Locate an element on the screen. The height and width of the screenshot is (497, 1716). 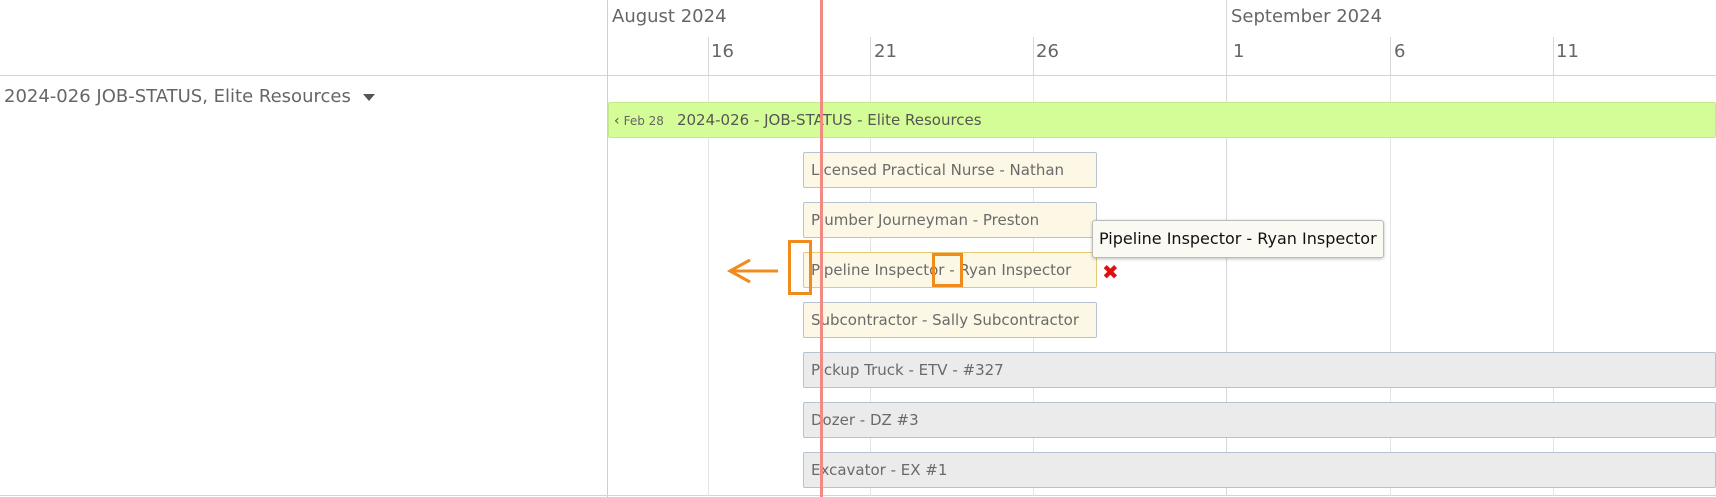
assignment-bar: Dozer - DZ #3 is located at coordinates (1259, 420).